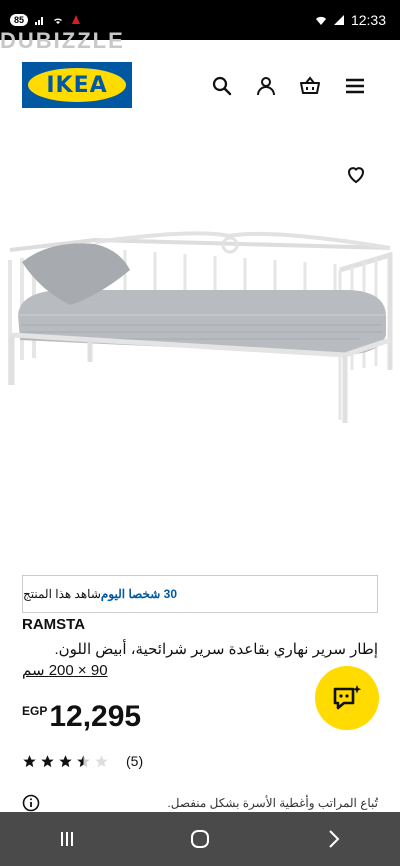 The height and width of the screenshot is (866, 400). I want to click on profile-icon, so click(266, 86).